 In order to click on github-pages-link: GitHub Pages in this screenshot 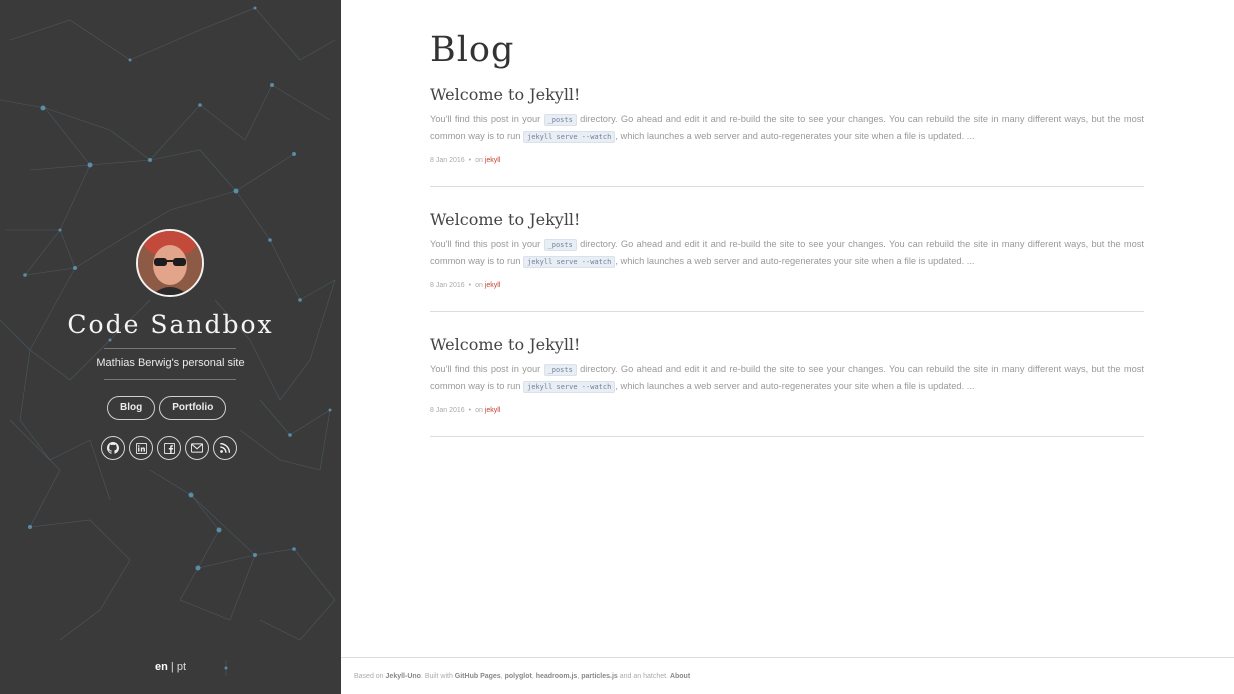, I will do `click(478, 676)`.